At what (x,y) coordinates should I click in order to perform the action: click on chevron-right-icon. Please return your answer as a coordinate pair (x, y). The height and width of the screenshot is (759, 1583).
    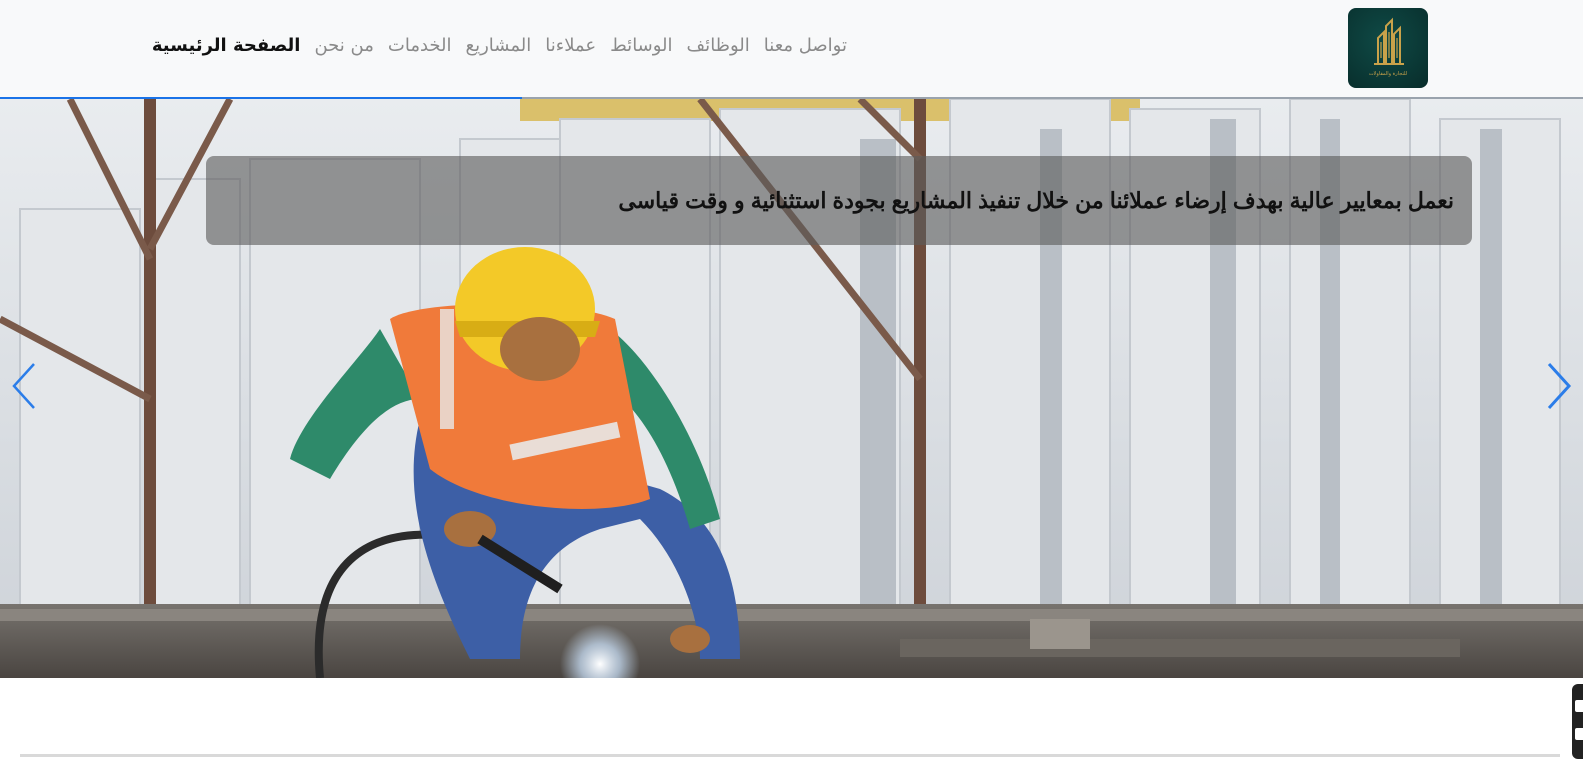
    Looking at the image, I should click on (1559, 386).